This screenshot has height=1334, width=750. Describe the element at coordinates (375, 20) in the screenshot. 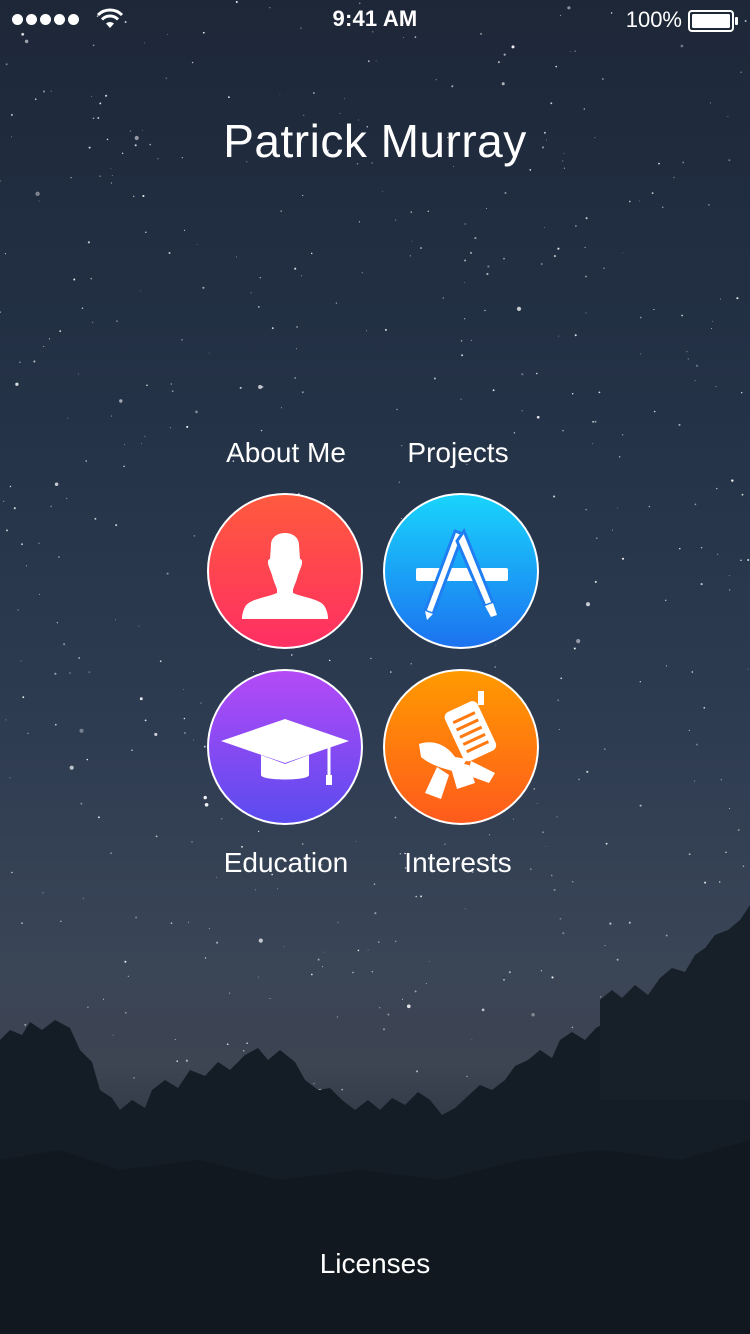

I see `status-bar: 9:41 AM 100%` at that location.